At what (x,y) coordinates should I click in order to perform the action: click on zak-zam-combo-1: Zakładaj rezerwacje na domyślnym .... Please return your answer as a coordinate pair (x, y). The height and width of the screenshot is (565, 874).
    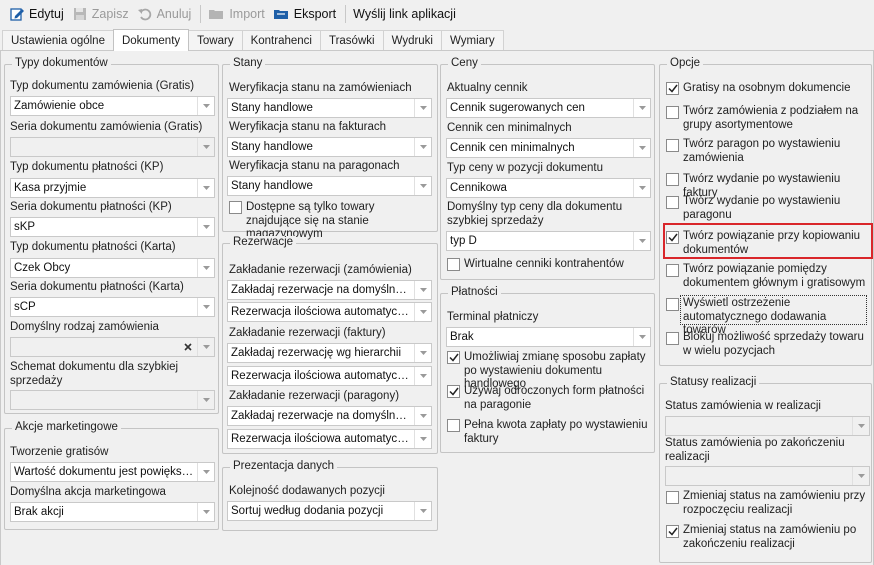
    Looking at the image, I should click on (329, 290).